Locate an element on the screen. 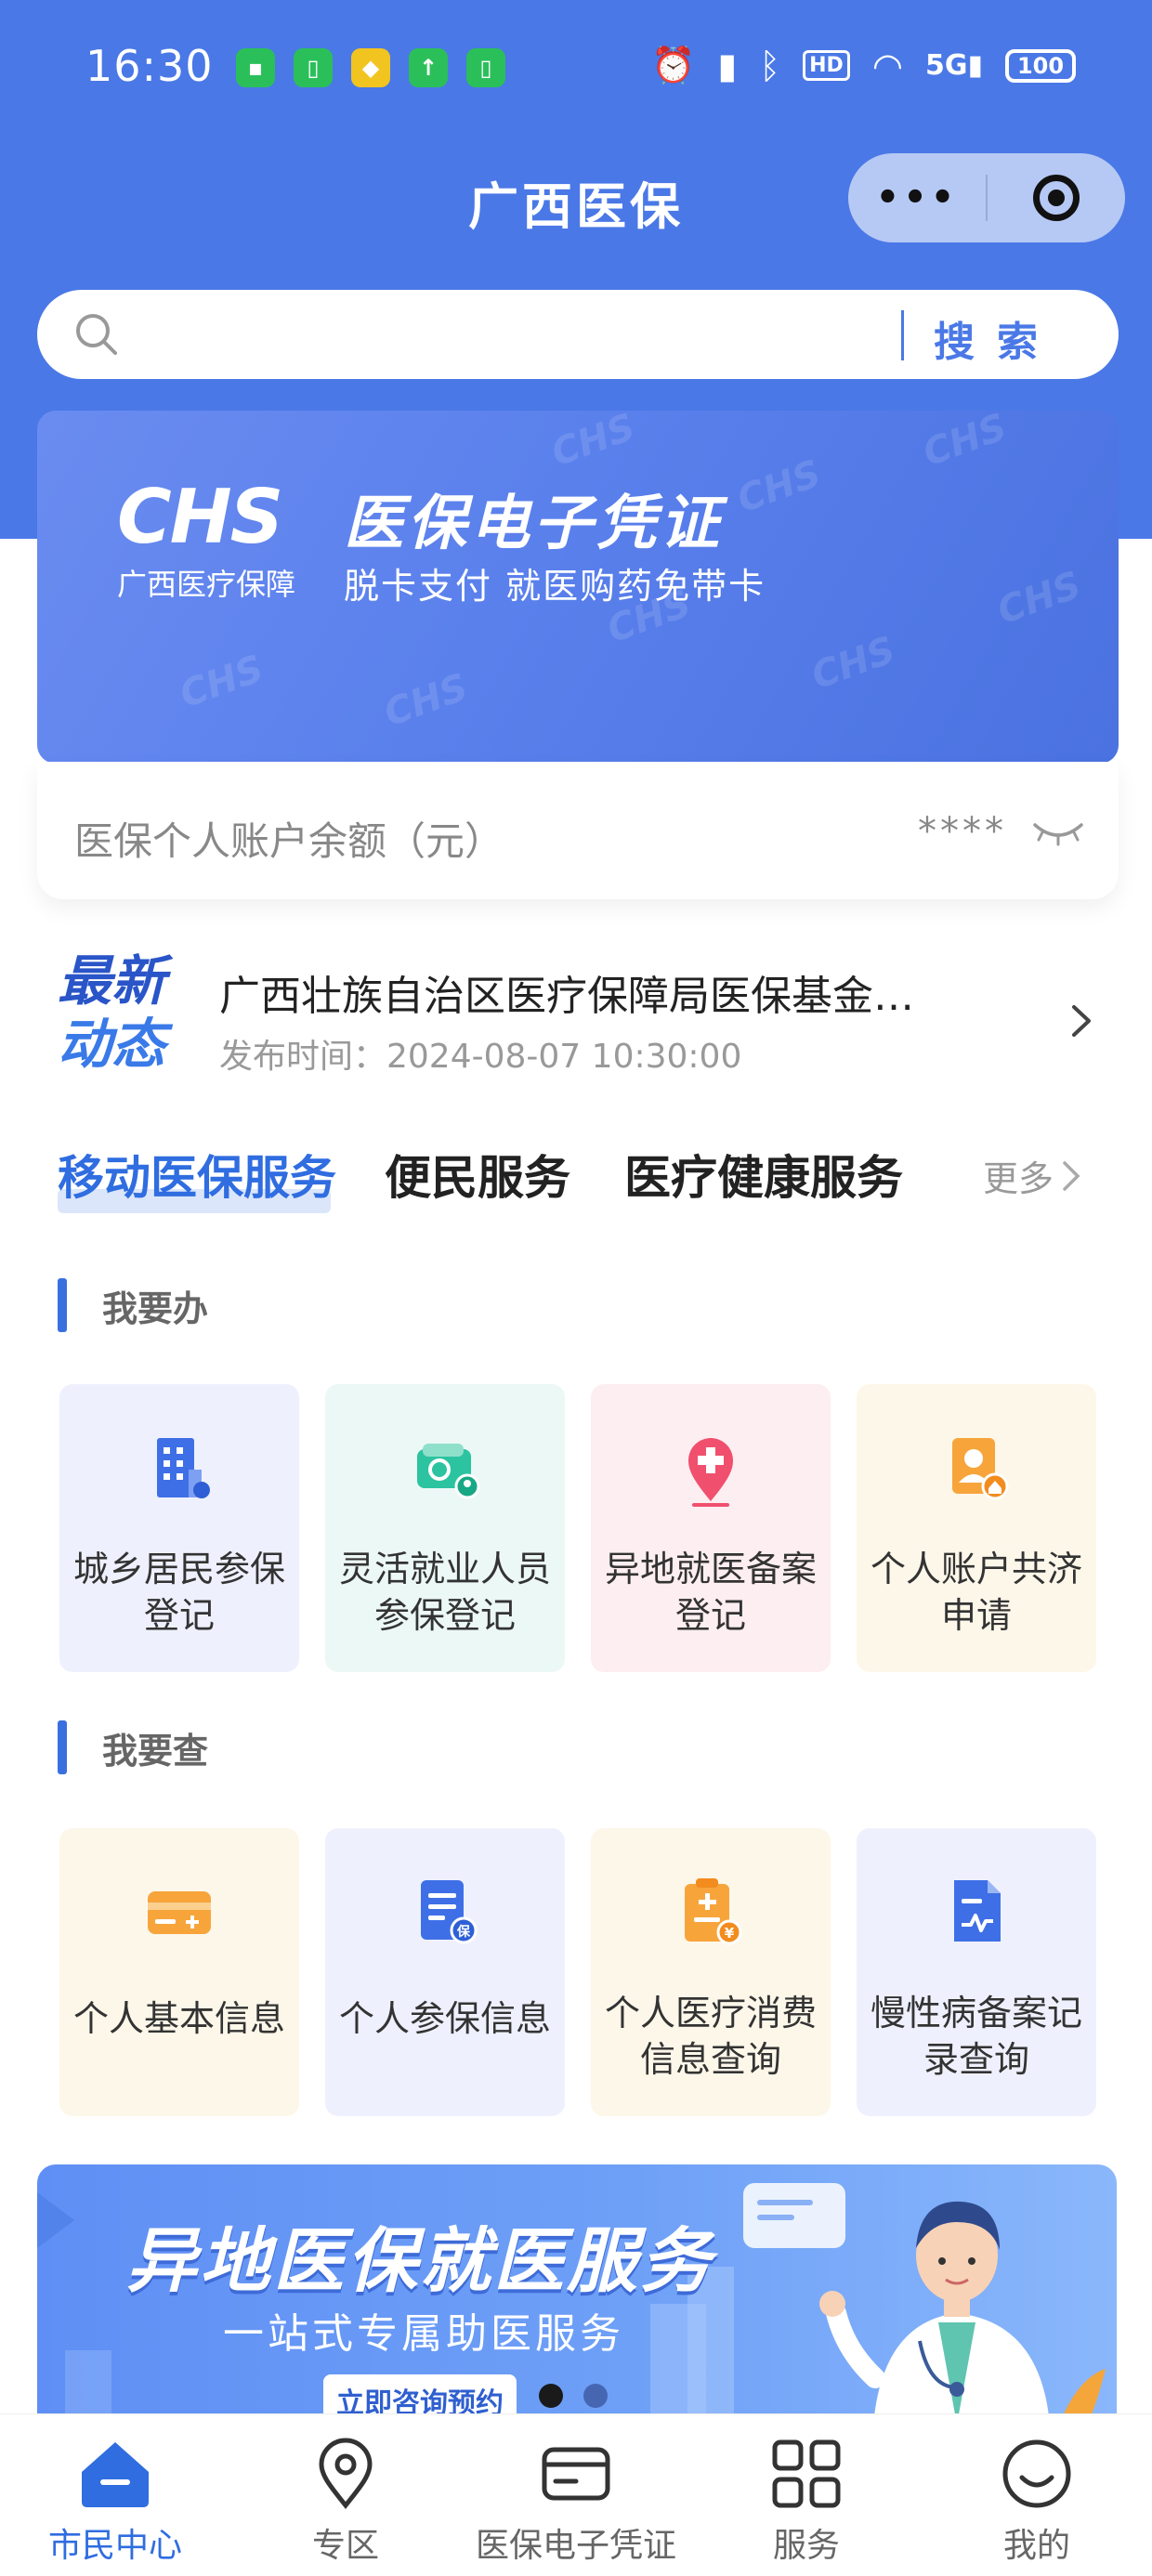 This screenshot has height=2576, width=1152. grid-icon is located at coordinates (806, 2473).